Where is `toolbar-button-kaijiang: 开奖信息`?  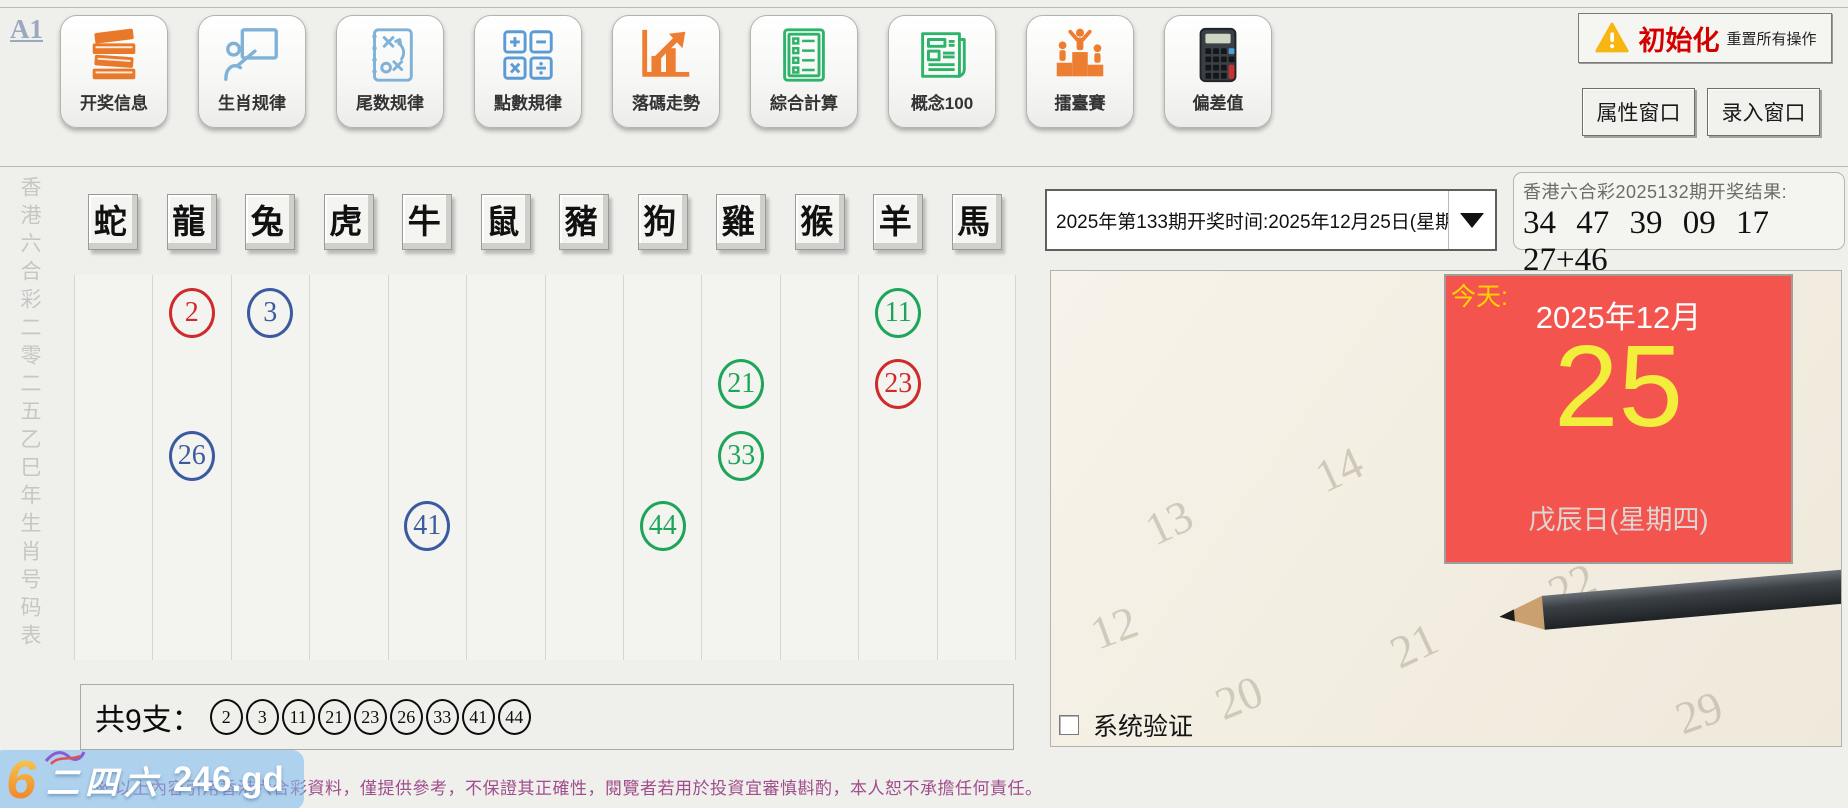 toolbar-button-kaijiang: 开奖信息 is located at coordinates (114, 71).